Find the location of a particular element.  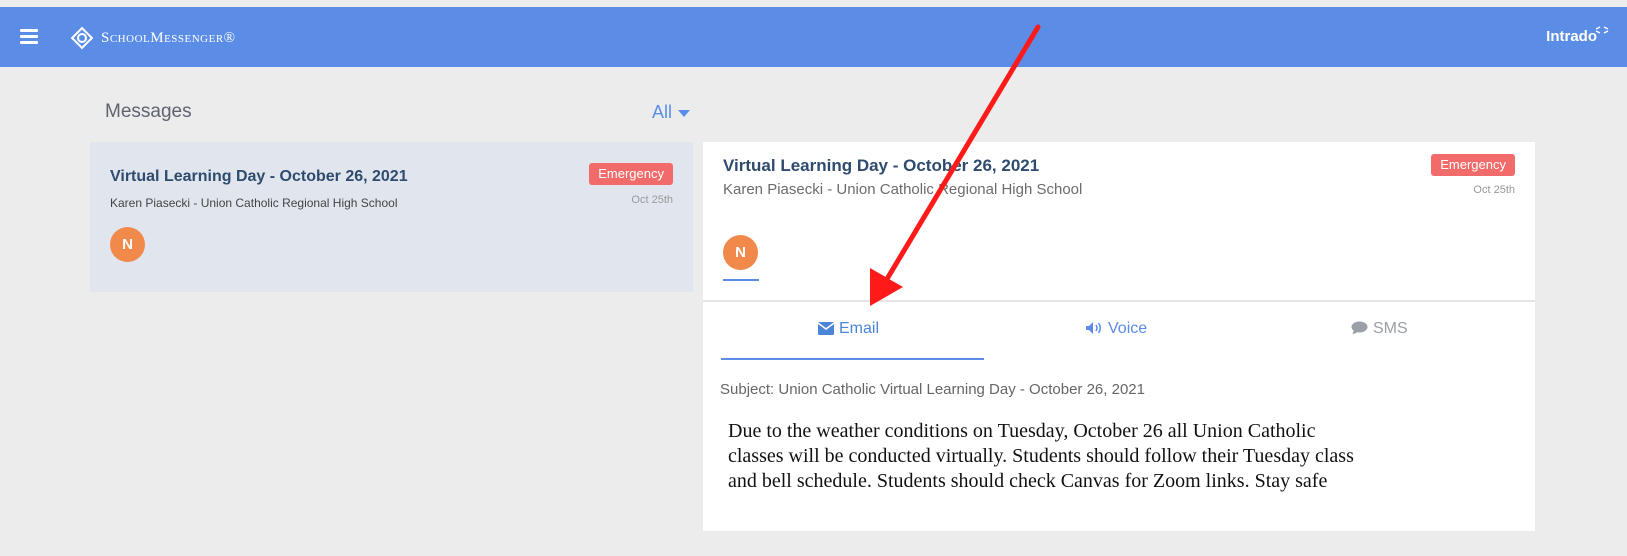

tab-voice-label: Voice is located at coordinates (1128, 328).